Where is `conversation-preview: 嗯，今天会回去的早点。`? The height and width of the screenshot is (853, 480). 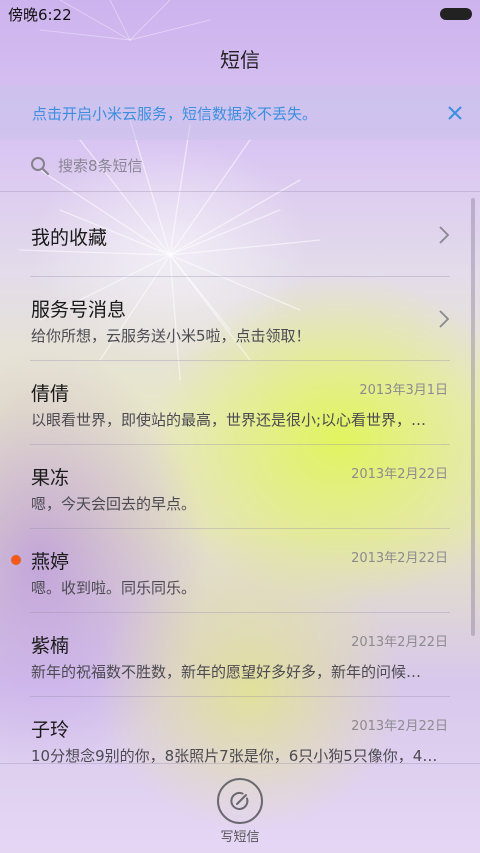 conversation-preview: 嗯，今天会回去的早点。 is located at coordinates (114, 504).